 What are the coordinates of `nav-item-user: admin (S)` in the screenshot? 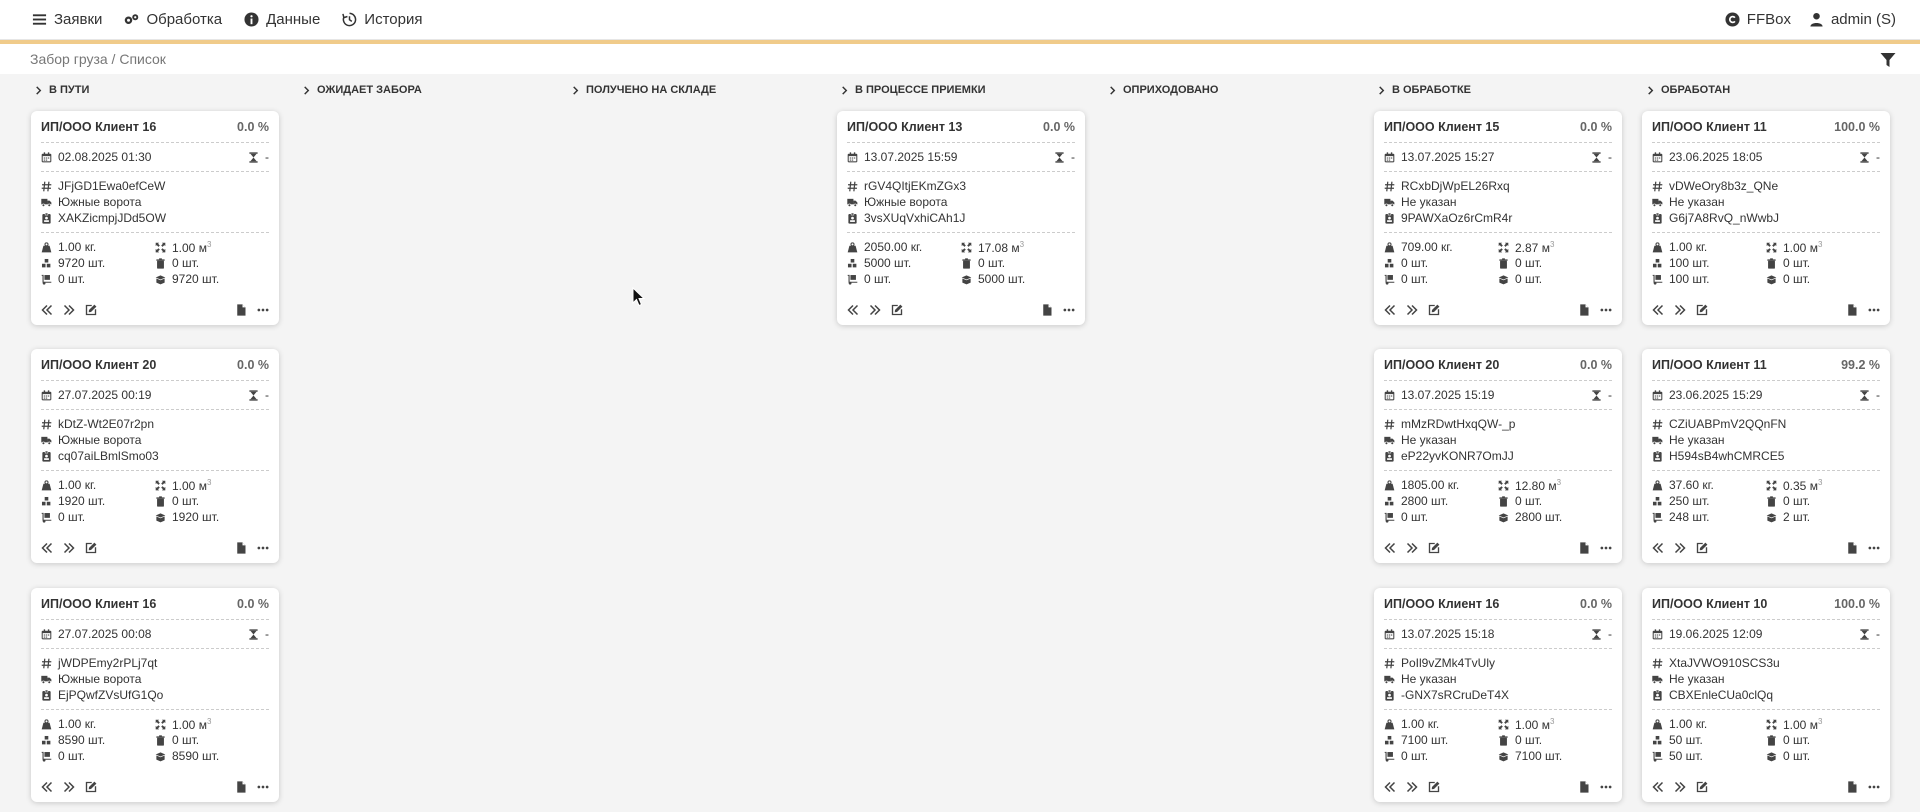 It's located at (1852, 19).